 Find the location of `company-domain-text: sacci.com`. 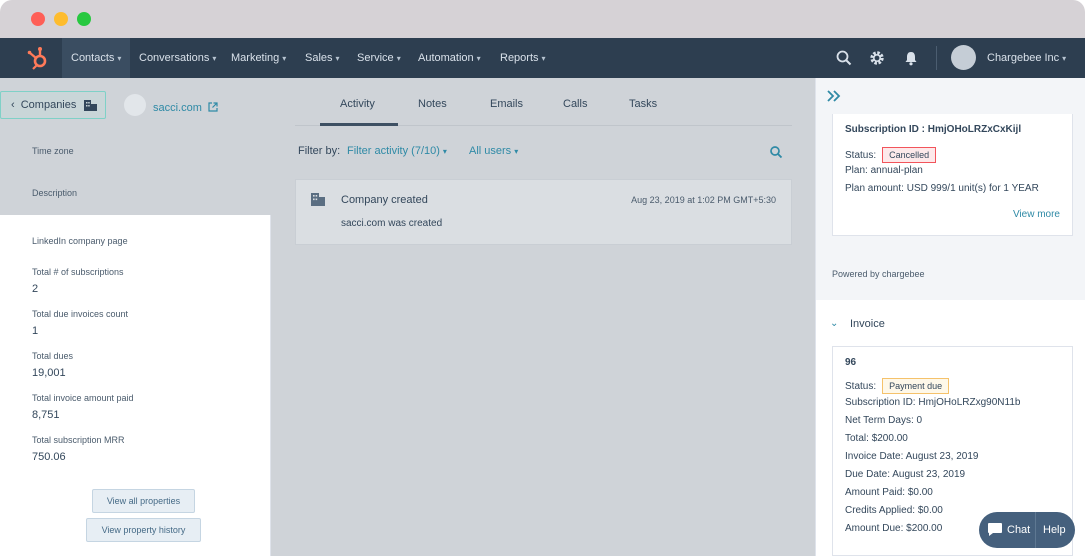

company-domain-text: sacci.com is located at coordinates (177, 108).